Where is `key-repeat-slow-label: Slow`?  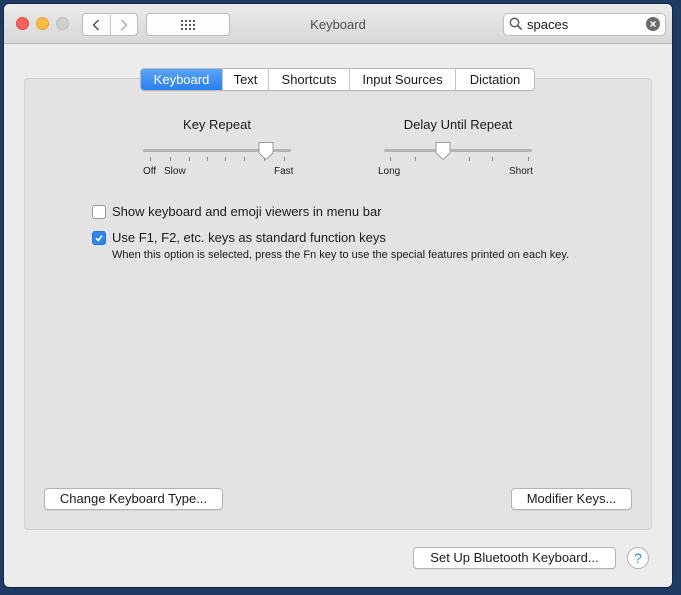 key-repeat-slow-label: Slow is located at coordinates (175, 171).